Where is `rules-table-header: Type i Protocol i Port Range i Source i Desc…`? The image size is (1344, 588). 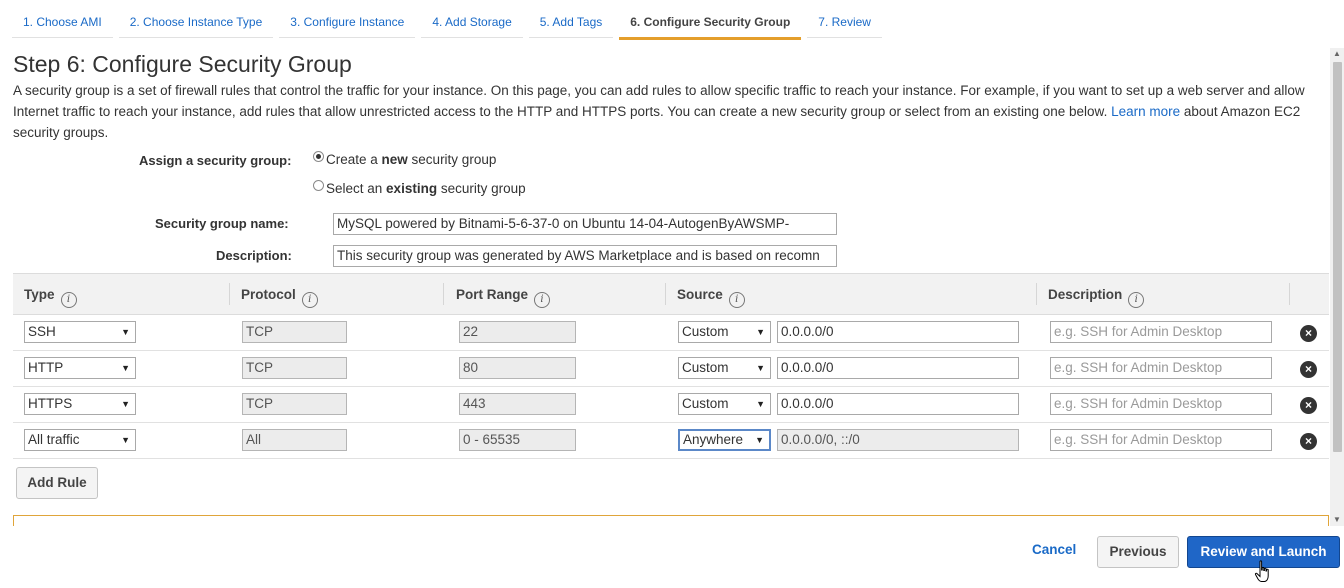
rules-table-header: Type i Protocol i Port Range i Source i Desc… is located at coordinates (671, 294).